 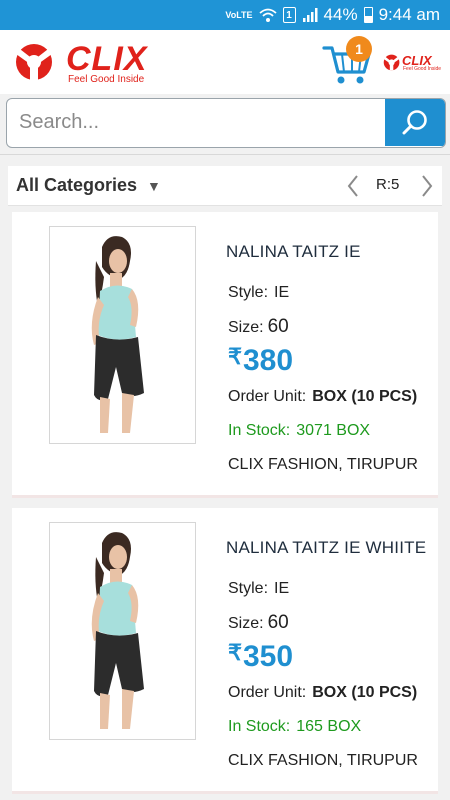 I want to click on search-button, so click(x=415, y=122).